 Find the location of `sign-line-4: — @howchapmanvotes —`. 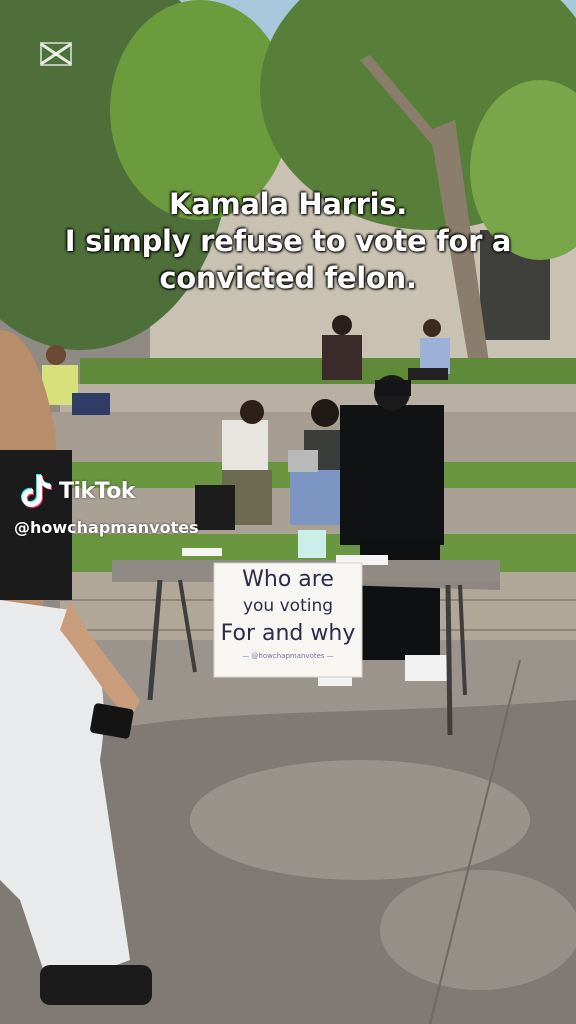

sign-line-4: — @howchapmanvotes — is located at coordinates (288, 656).